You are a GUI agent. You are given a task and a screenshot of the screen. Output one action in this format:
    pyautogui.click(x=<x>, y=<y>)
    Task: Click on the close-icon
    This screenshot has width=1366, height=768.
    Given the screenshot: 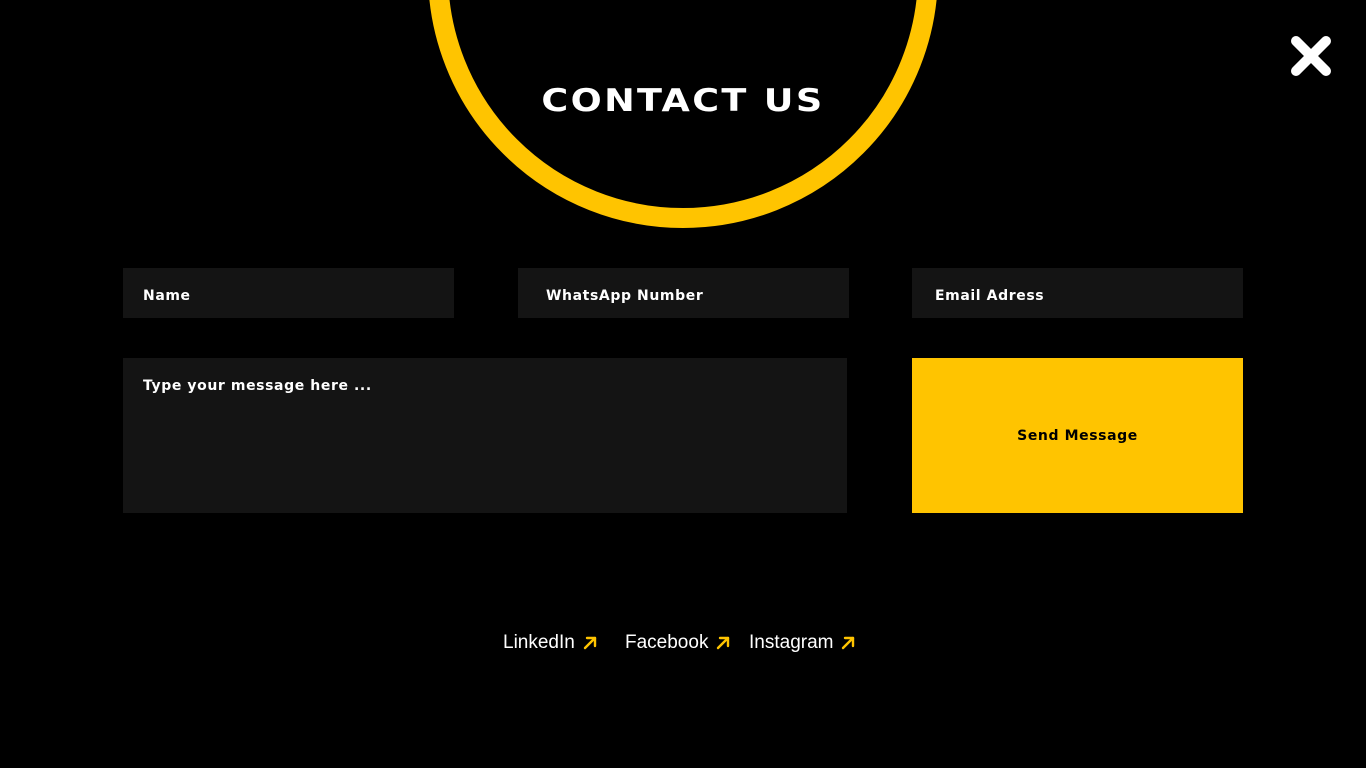 What is the action you would take?
    pyautogui.click(x=1311, y=56)
    